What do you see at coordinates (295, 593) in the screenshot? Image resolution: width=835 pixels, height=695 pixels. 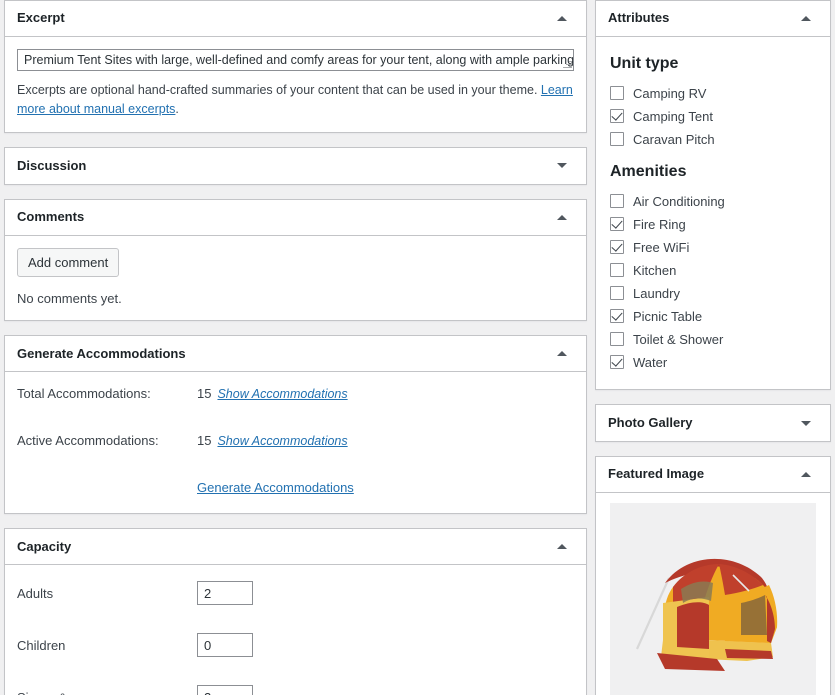 I see `adults-row: Adults` at bounding box center [295, 593].